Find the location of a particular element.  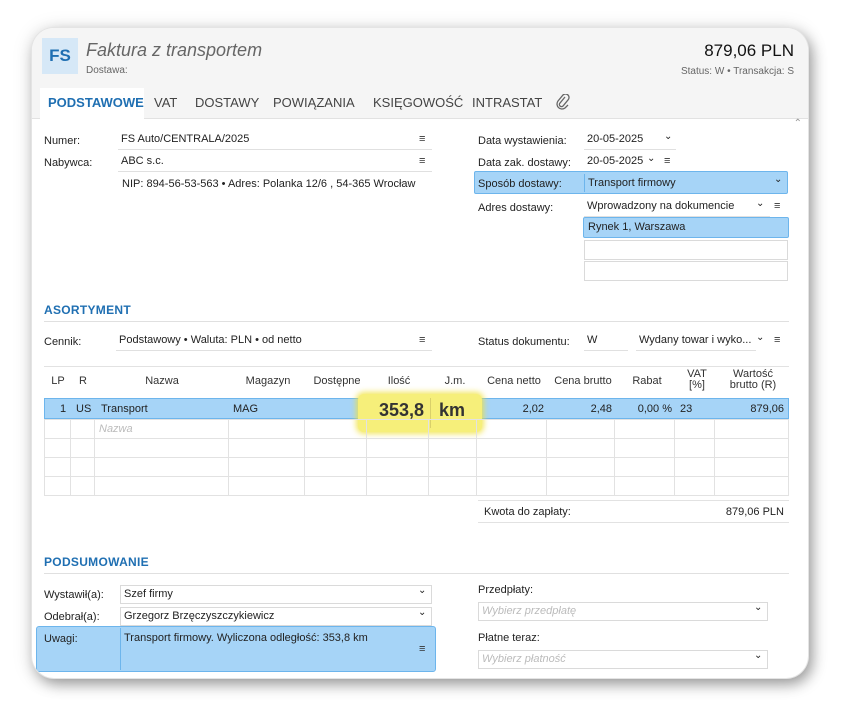

row-vat: 23 is located at coordinates (686, 409).